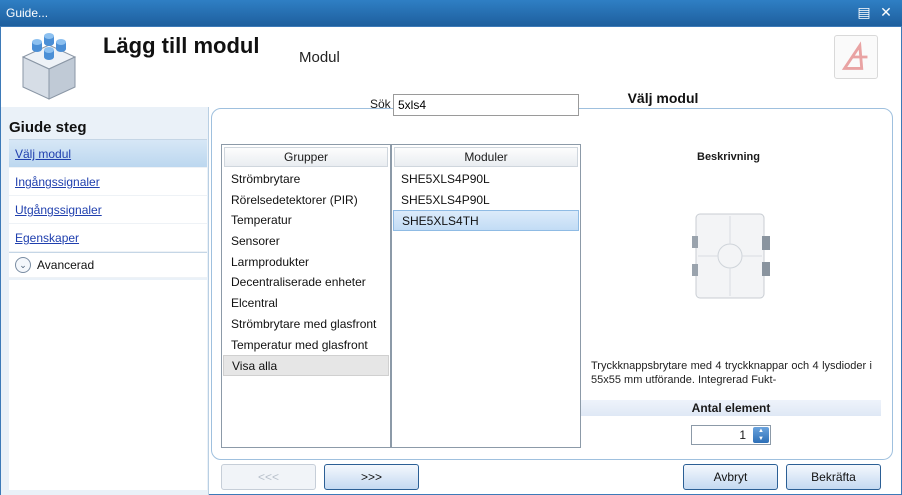 The width and height of the screenshot is (902, 495). Describe the element at coordinates (306, 179) in the screenshot. I see `group-list-item: Strömbrytare` at that location.